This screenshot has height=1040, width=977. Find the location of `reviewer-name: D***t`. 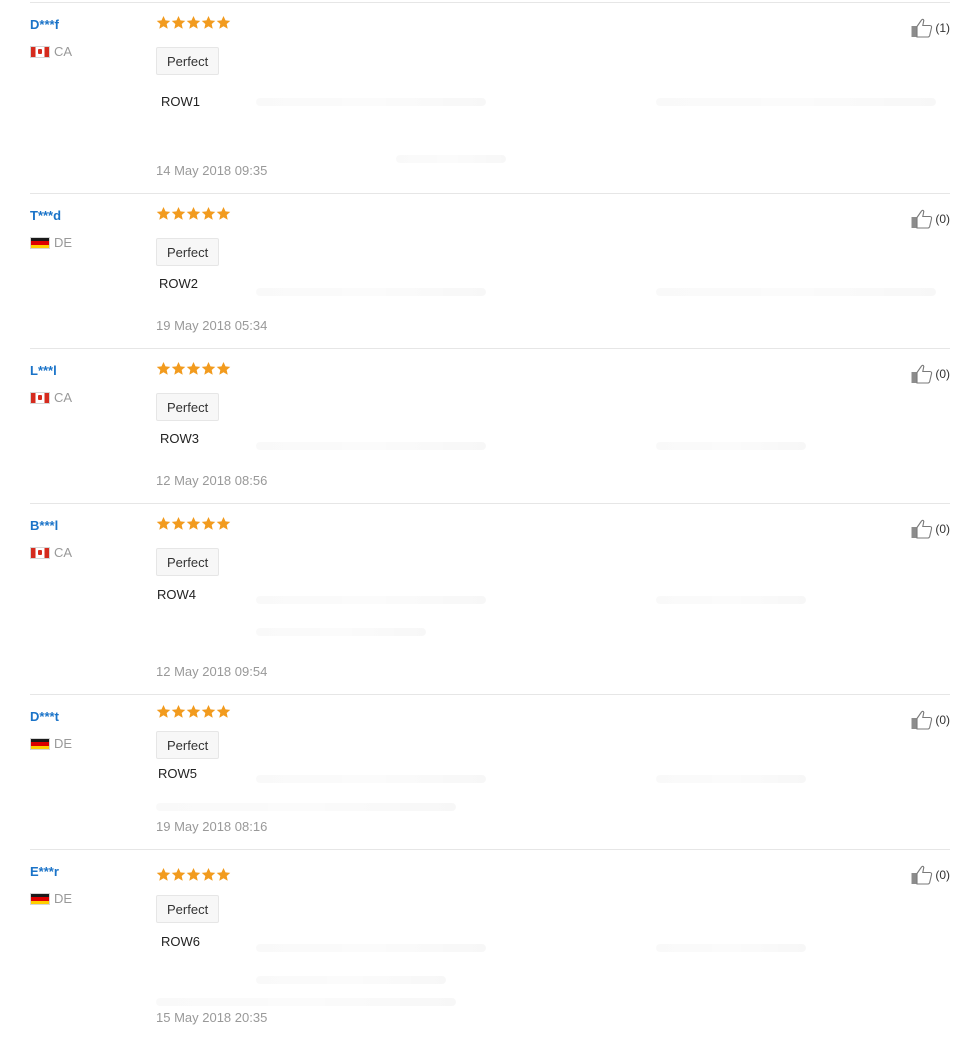

reviewer-name: D***t is located at coordinates (44, 716).